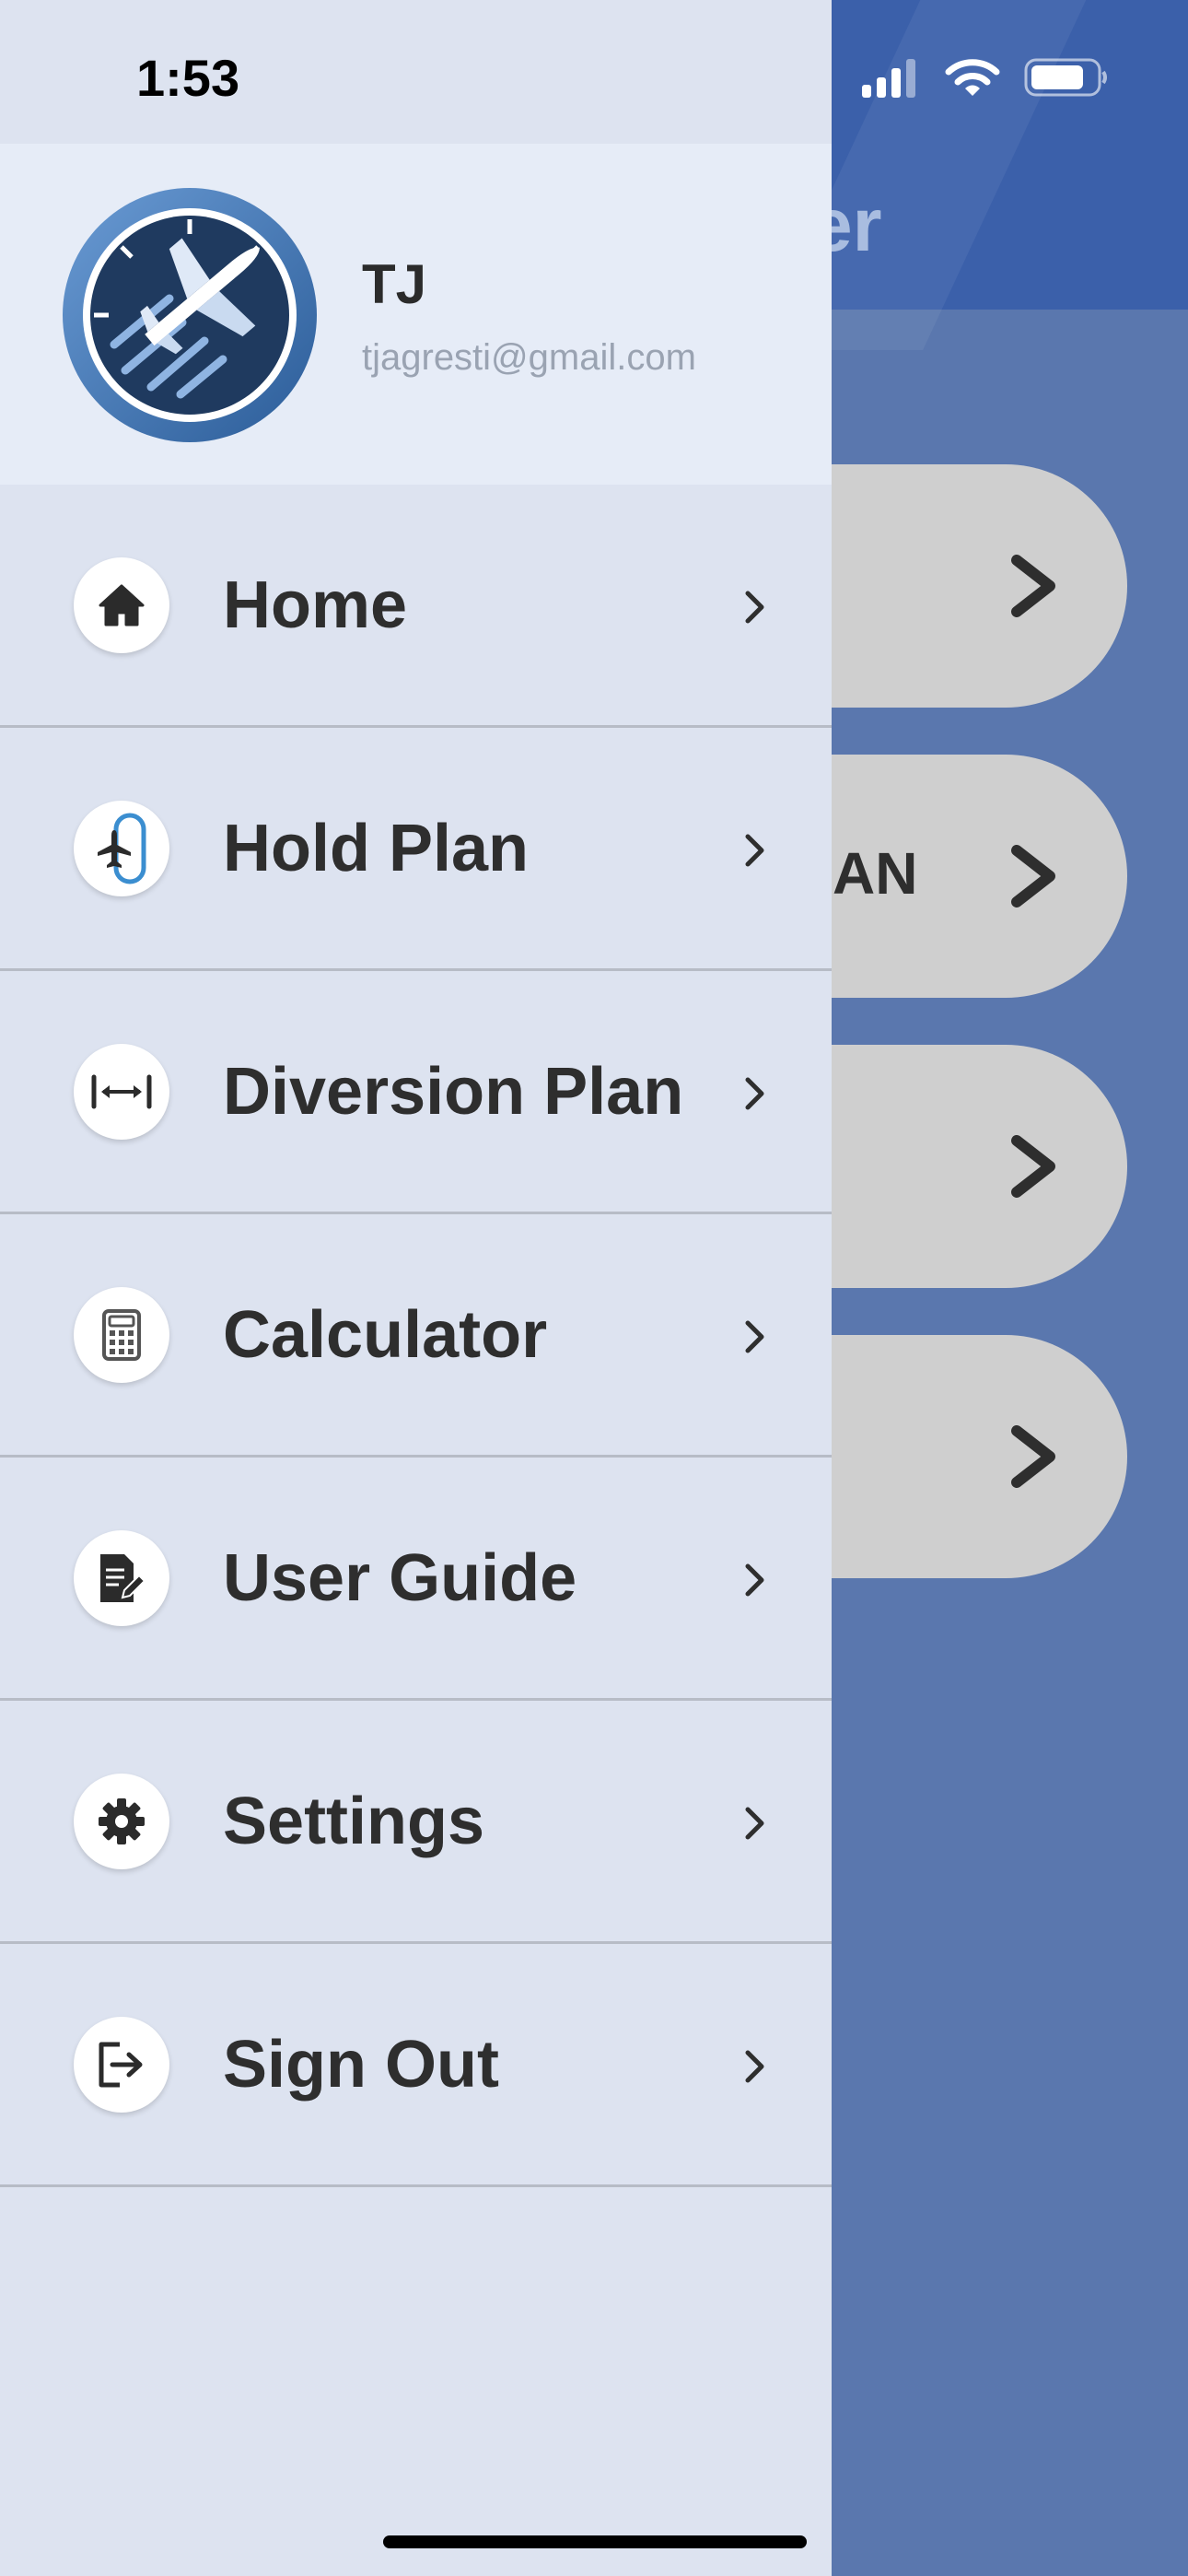 This screenshot has width=1188, height=2576. I want to click on menu-item-label: Sign Out, so click(361, 2065).